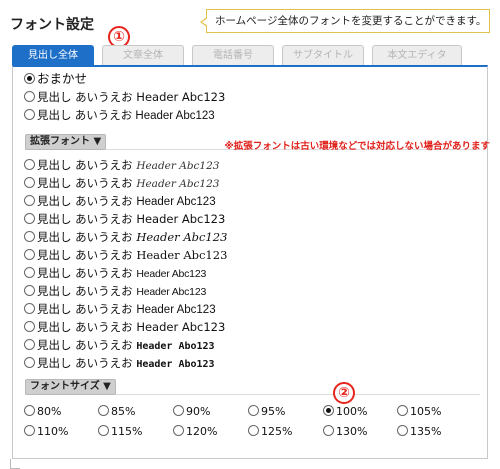 The height and width of the screenshot is (469, 500). What do you see at coordinates (124, 327) in the screenshot?
I see `extended-option-10: 見出し あいうえお Header Abc123` at bounding box center [124, 327].